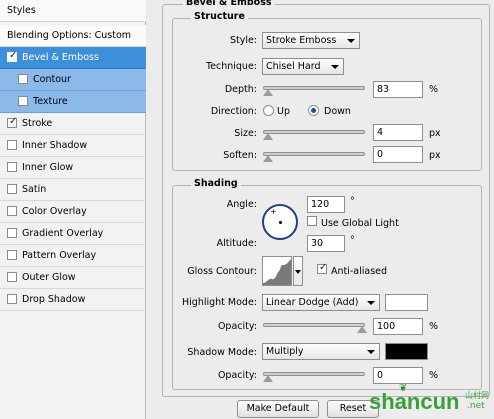 This screenshot has width=494, height=419. I want to click on style-dropdown: Stroke Emboss, so click(311, 40).